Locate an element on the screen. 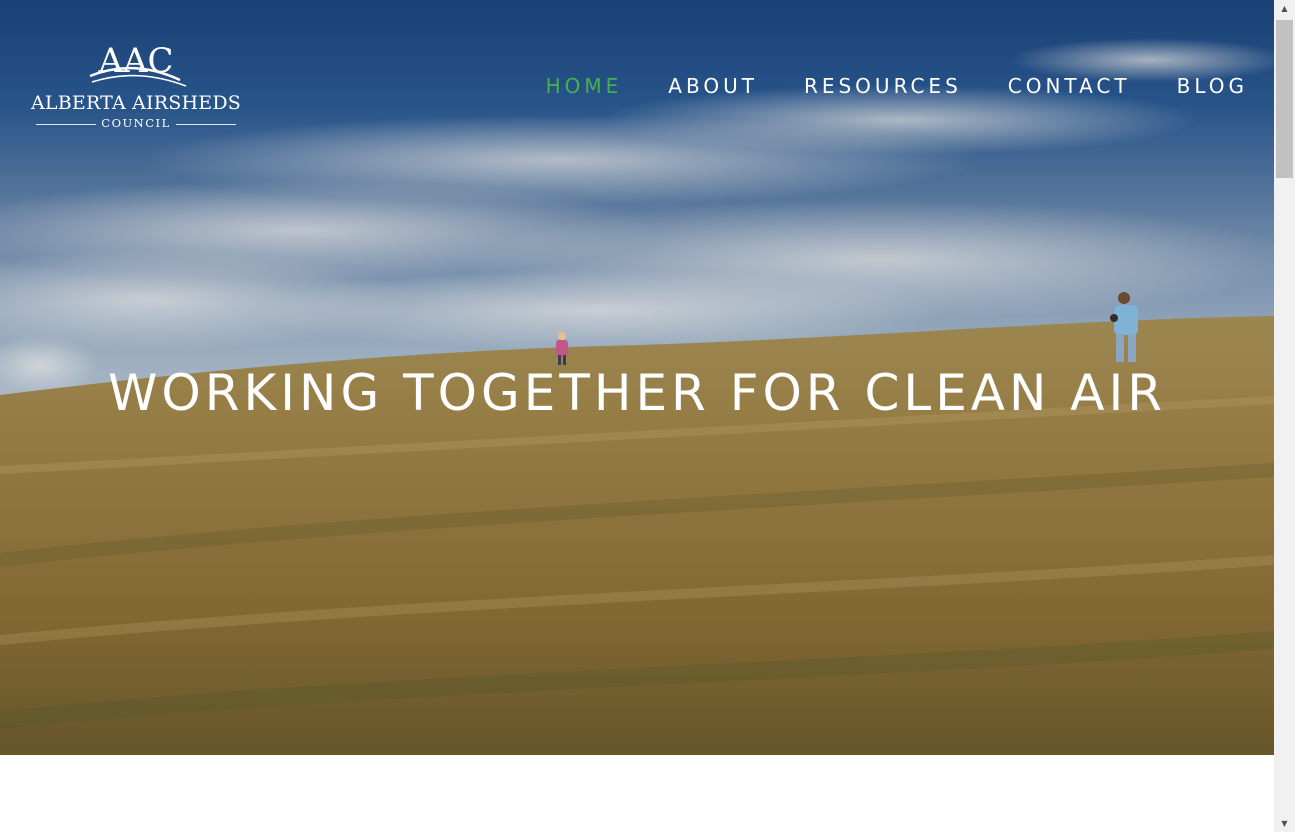 The width and height of the screenshot is (1295, 832). site-logo: AAC ALBERTA AIRSHEDS COUNCIL is located at coordinates (136, 85).